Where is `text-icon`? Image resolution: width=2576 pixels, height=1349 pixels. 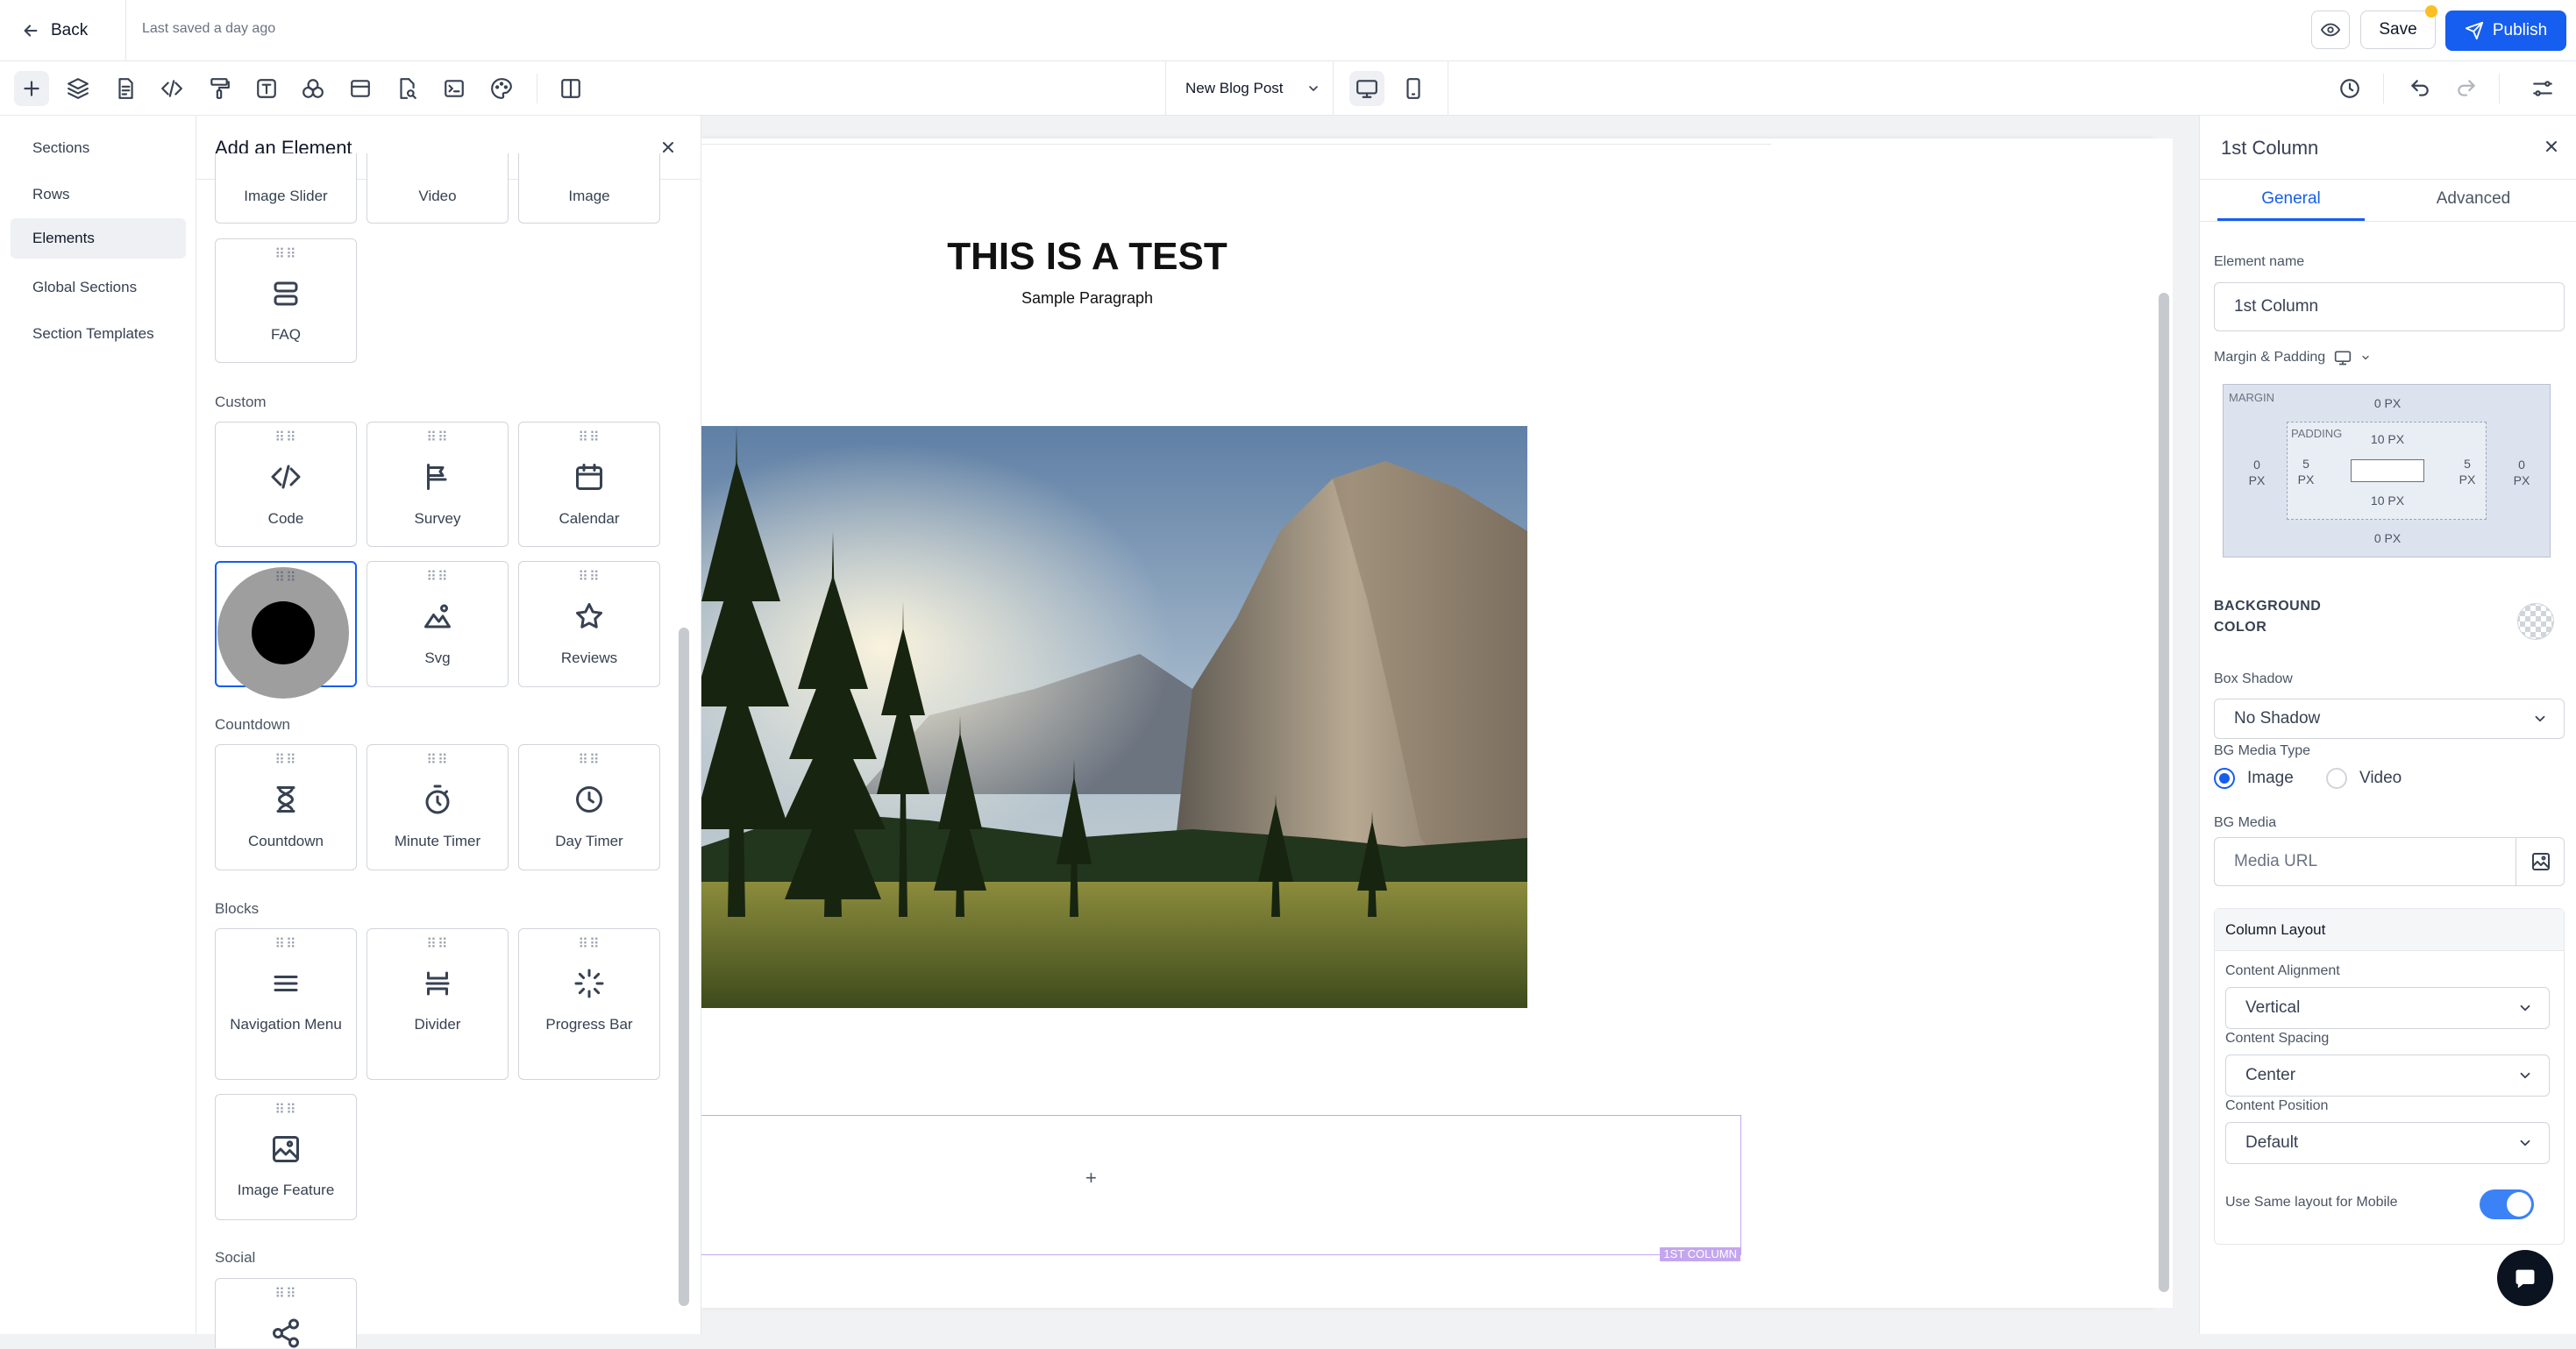
text-icon is located at coordinates (266, 88).